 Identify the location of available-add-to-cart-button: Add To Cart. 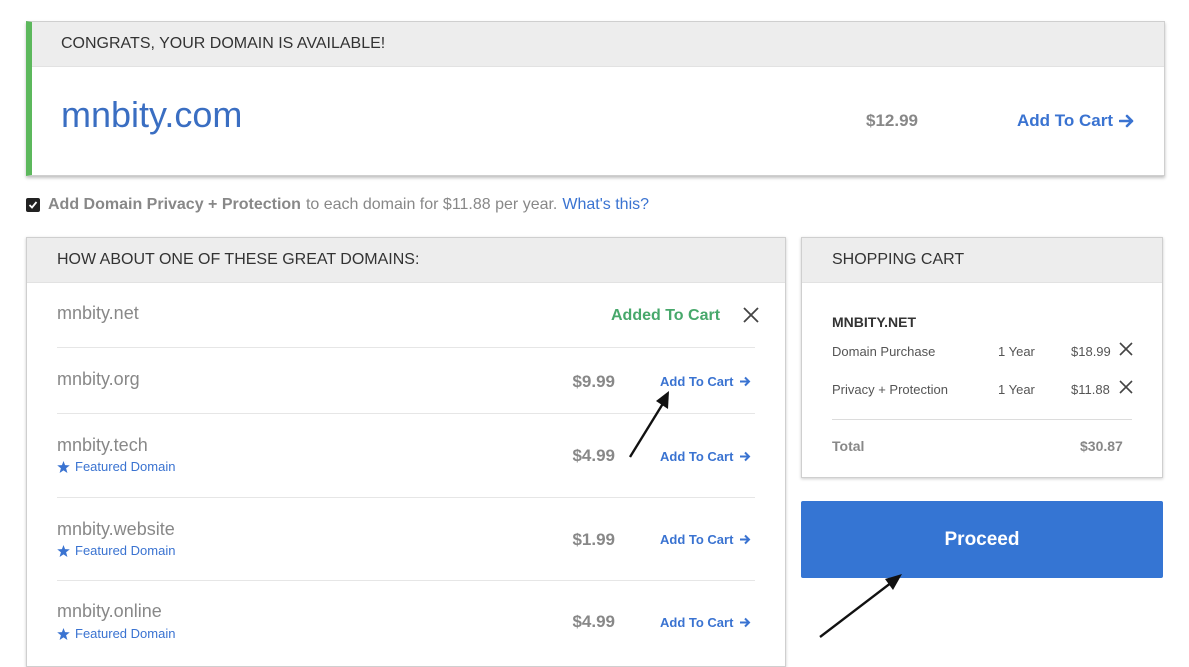
(1076, 121).